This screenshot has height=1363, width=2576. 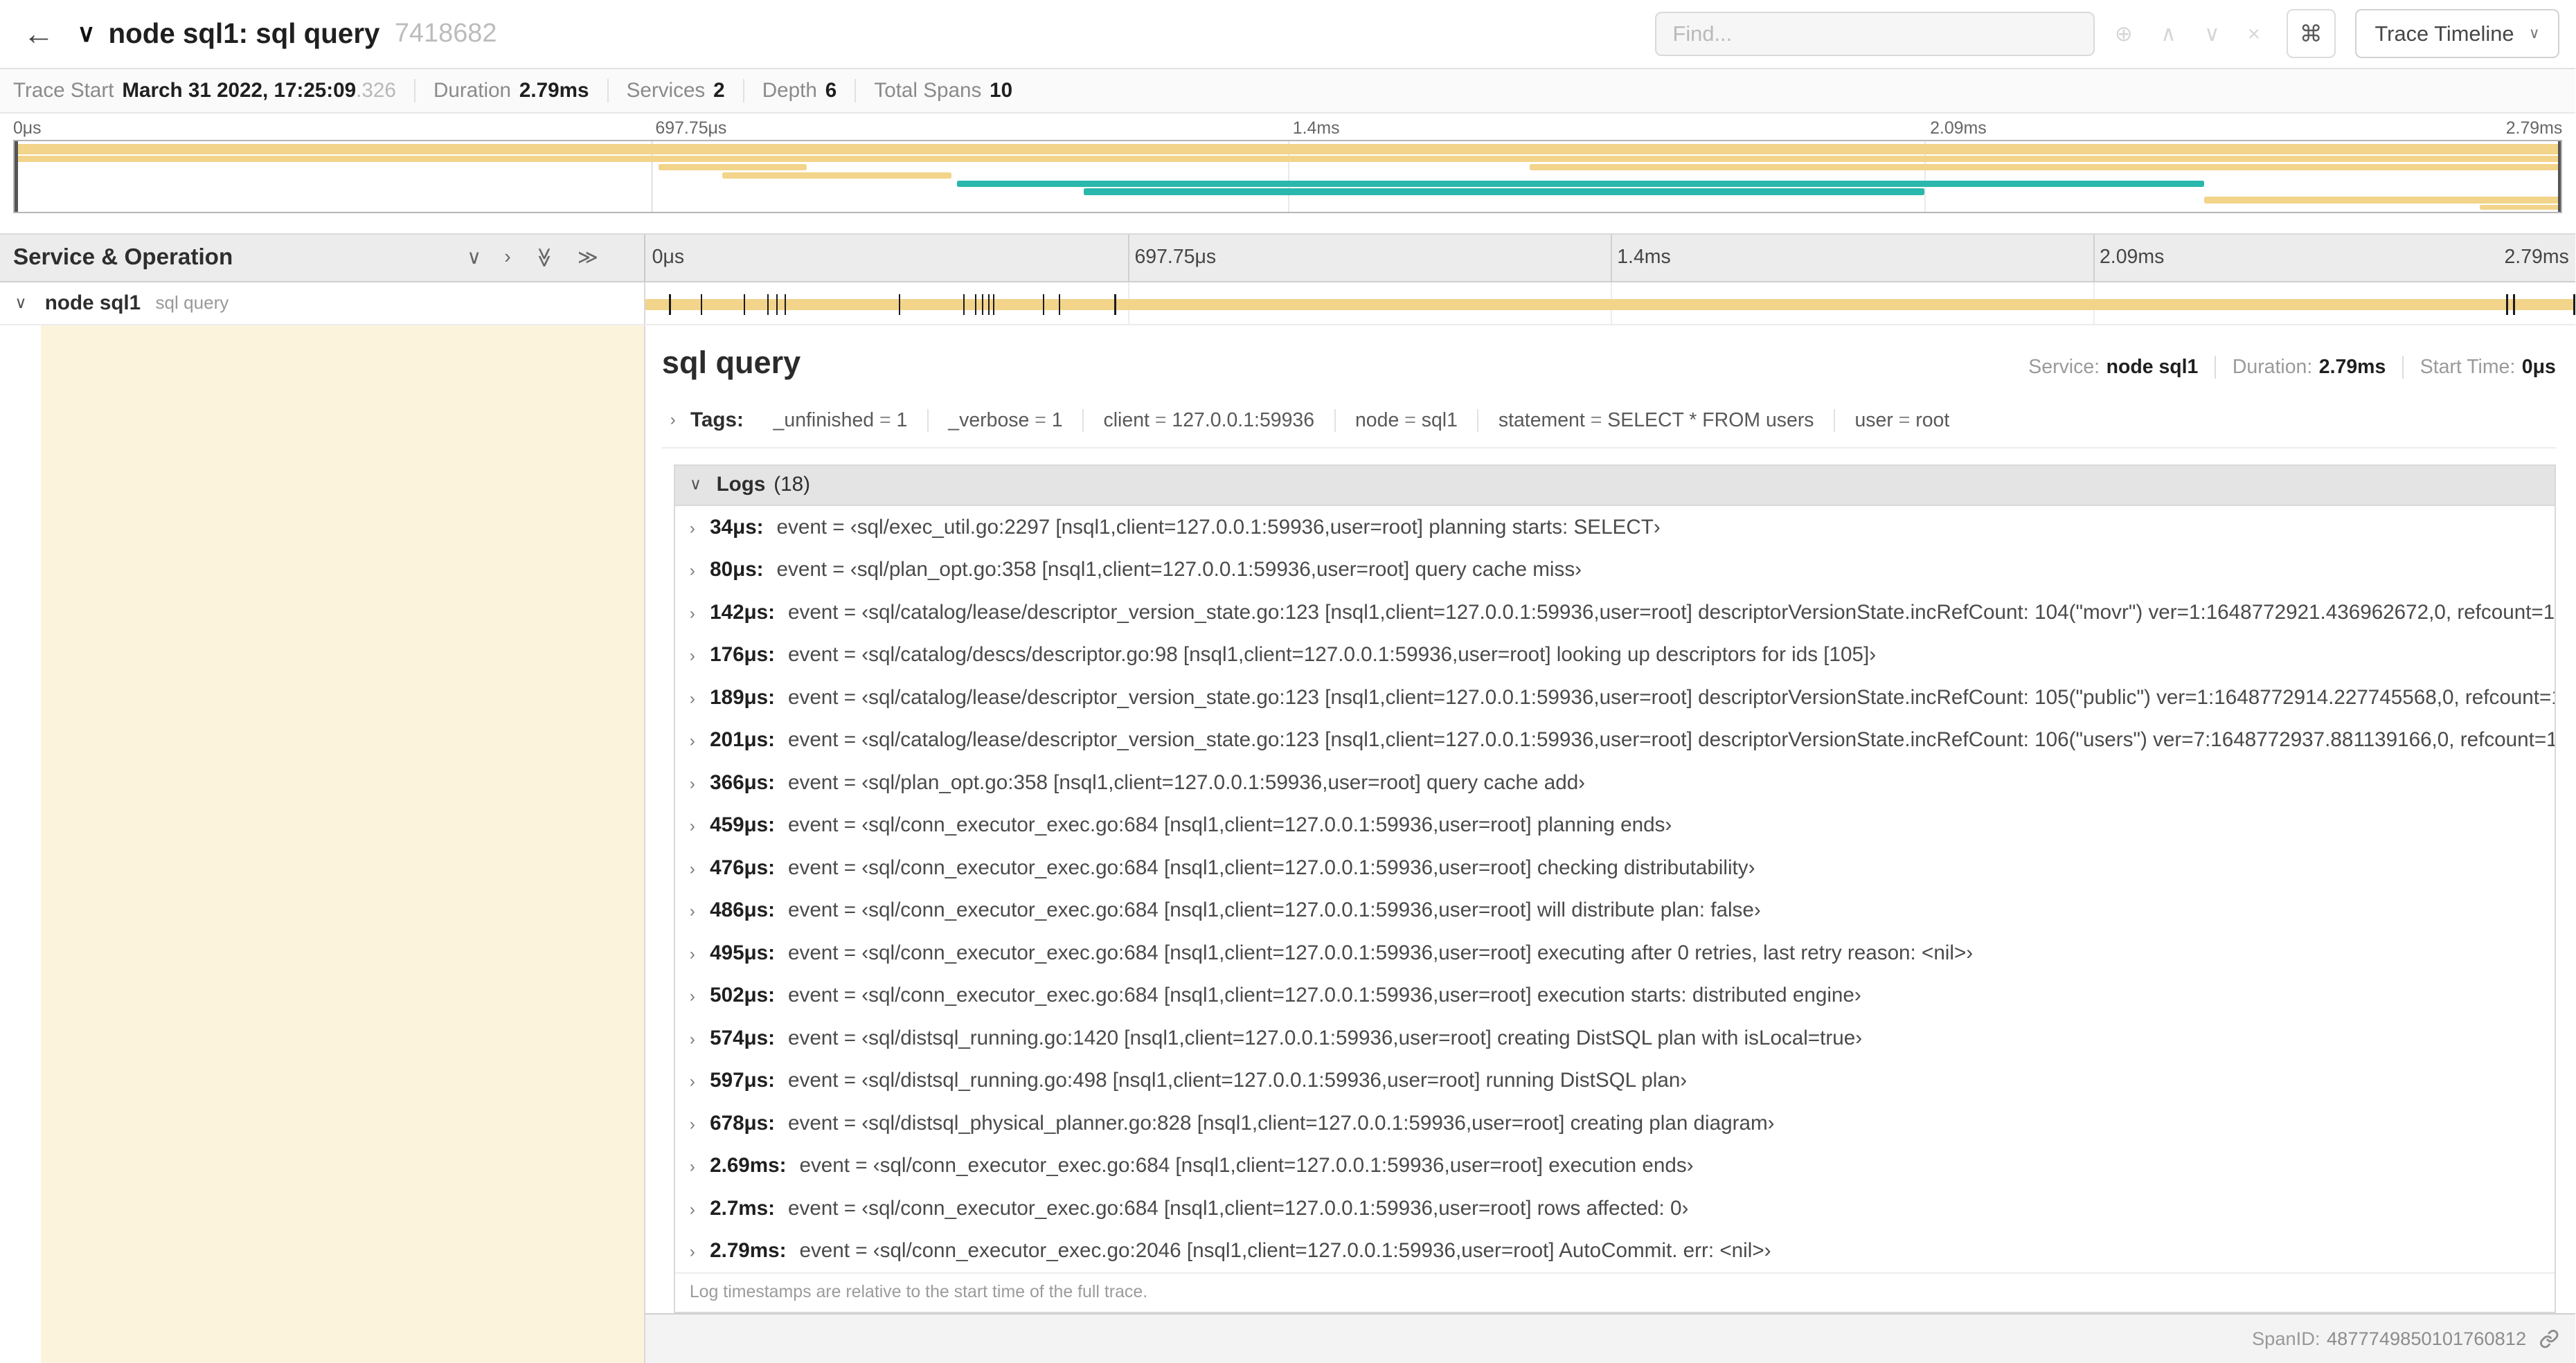 I want to click on link-icon, so click(x=2549, y=1338).